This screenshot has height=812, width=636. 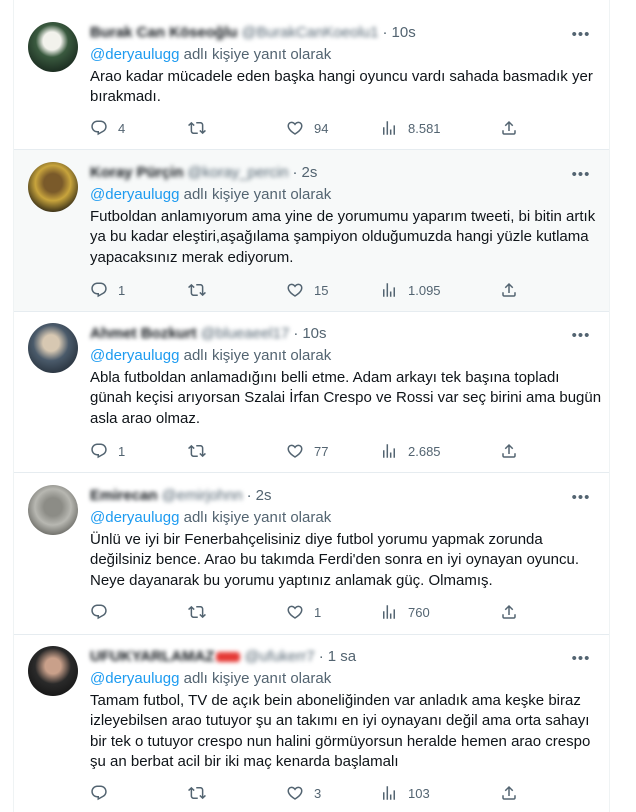 I want to click on reply-count: 4, so click(x=122, y=128).